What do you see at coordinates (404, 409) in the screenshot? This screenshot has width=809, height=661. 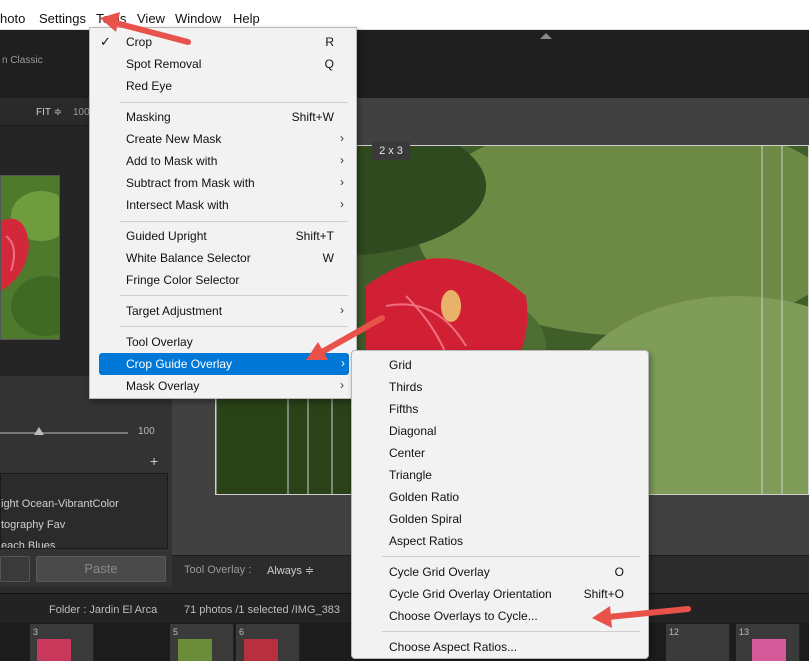 I see `submenu-item-label: Fifths` at bounding box center [404, 409].